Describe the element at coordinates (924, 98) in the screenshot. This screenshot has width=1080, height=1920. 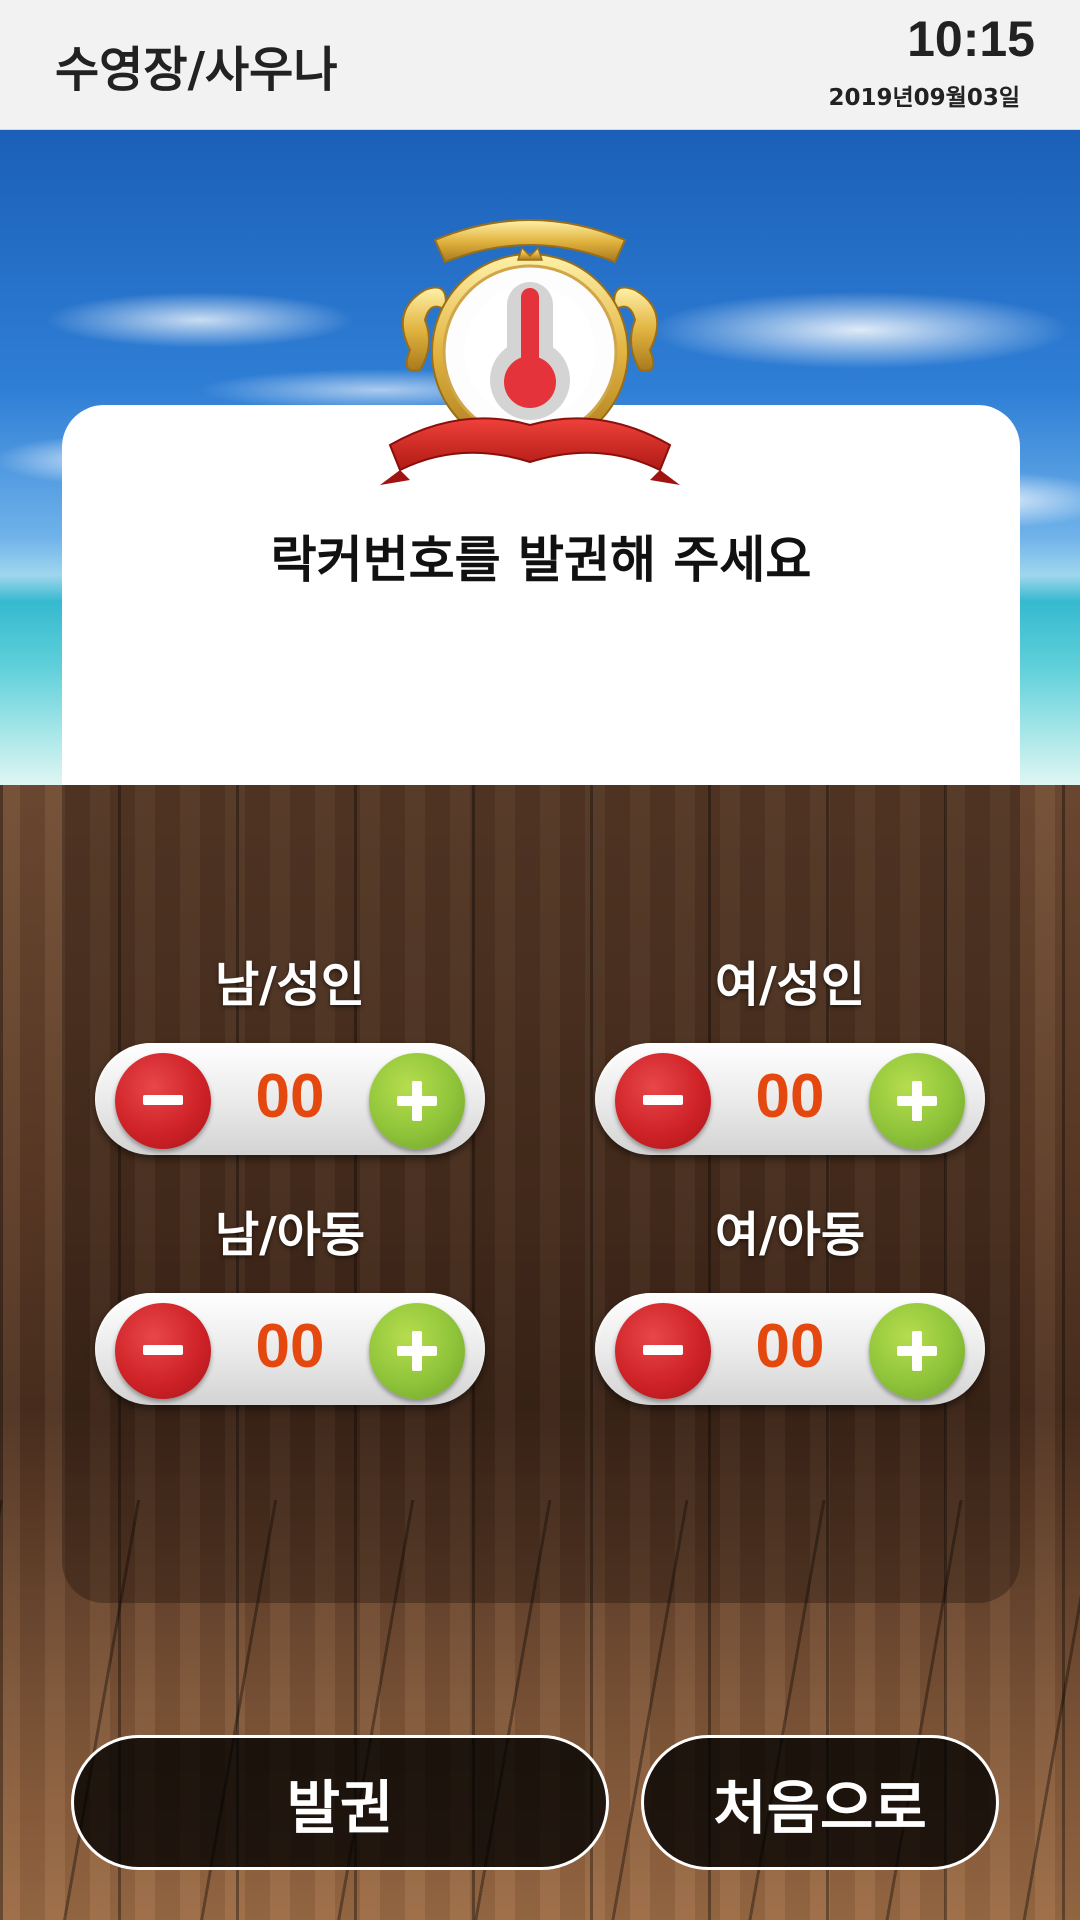
I see `clock-date: 2019년09월03일` at that location.